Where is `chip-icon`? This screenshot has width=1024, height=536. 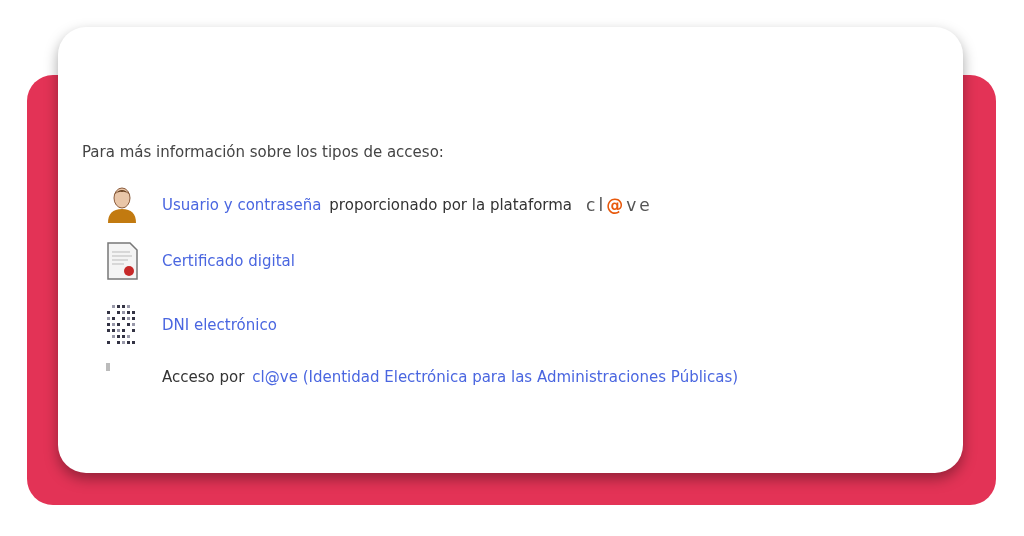
chip-icon is located at coordinates (122, 325).